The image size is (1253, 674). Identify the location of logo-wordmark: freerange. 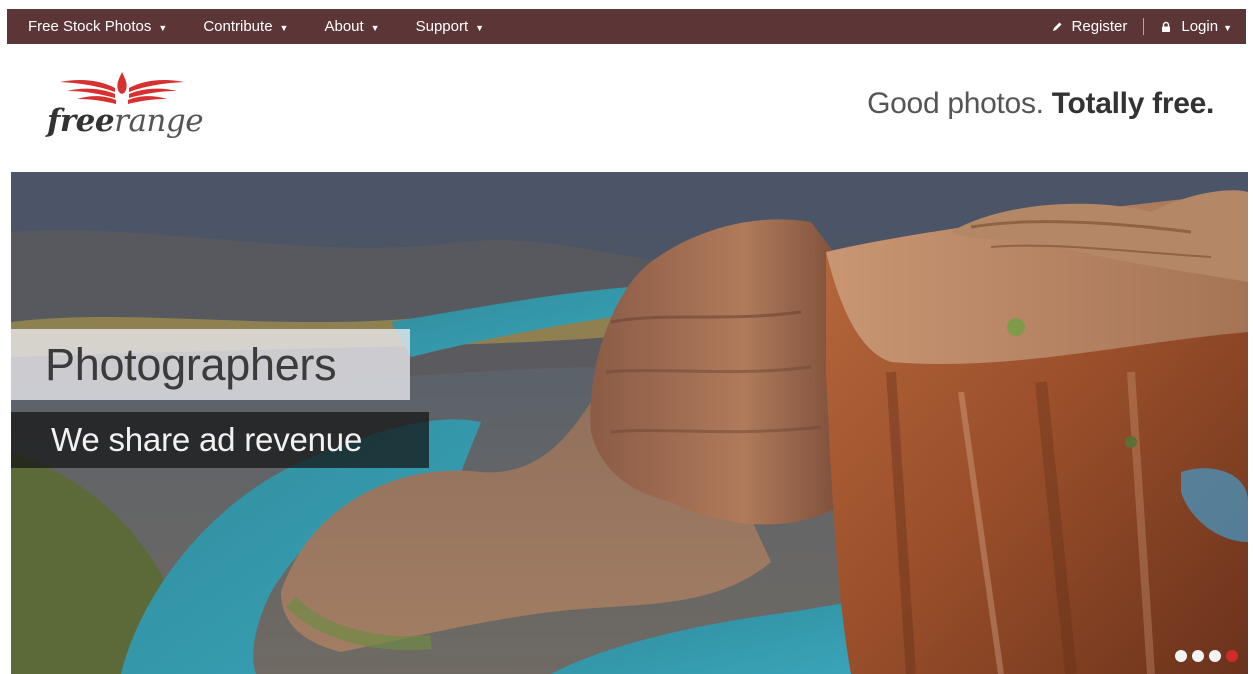
(125, 121).